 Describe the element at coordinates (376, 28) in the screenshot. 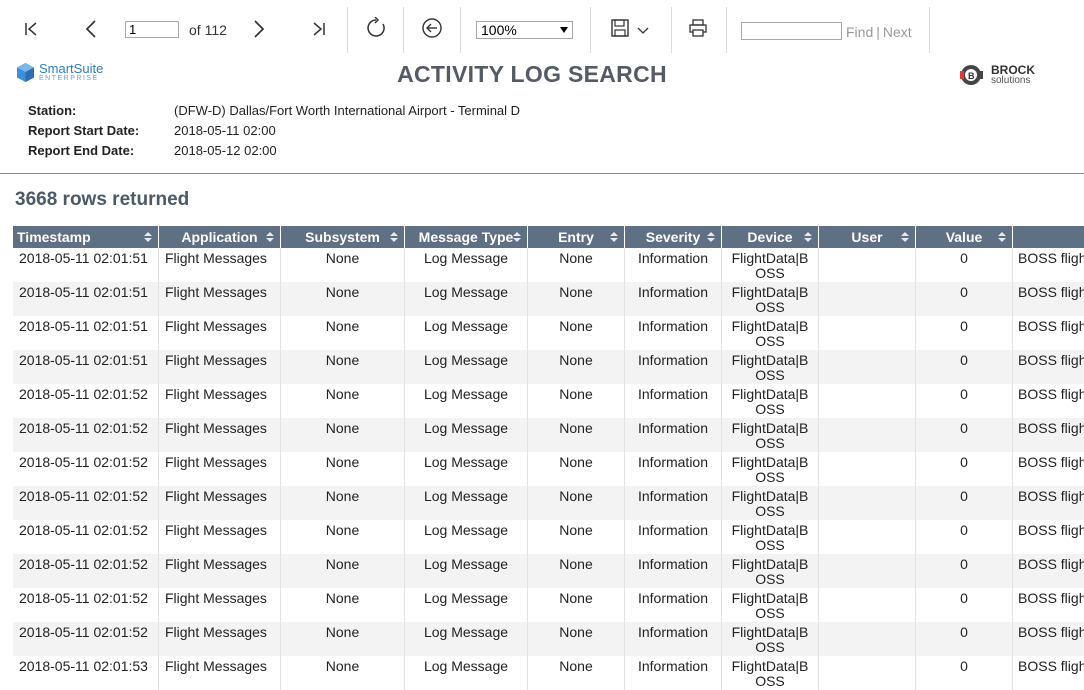

I see `refresh-button` at that location.